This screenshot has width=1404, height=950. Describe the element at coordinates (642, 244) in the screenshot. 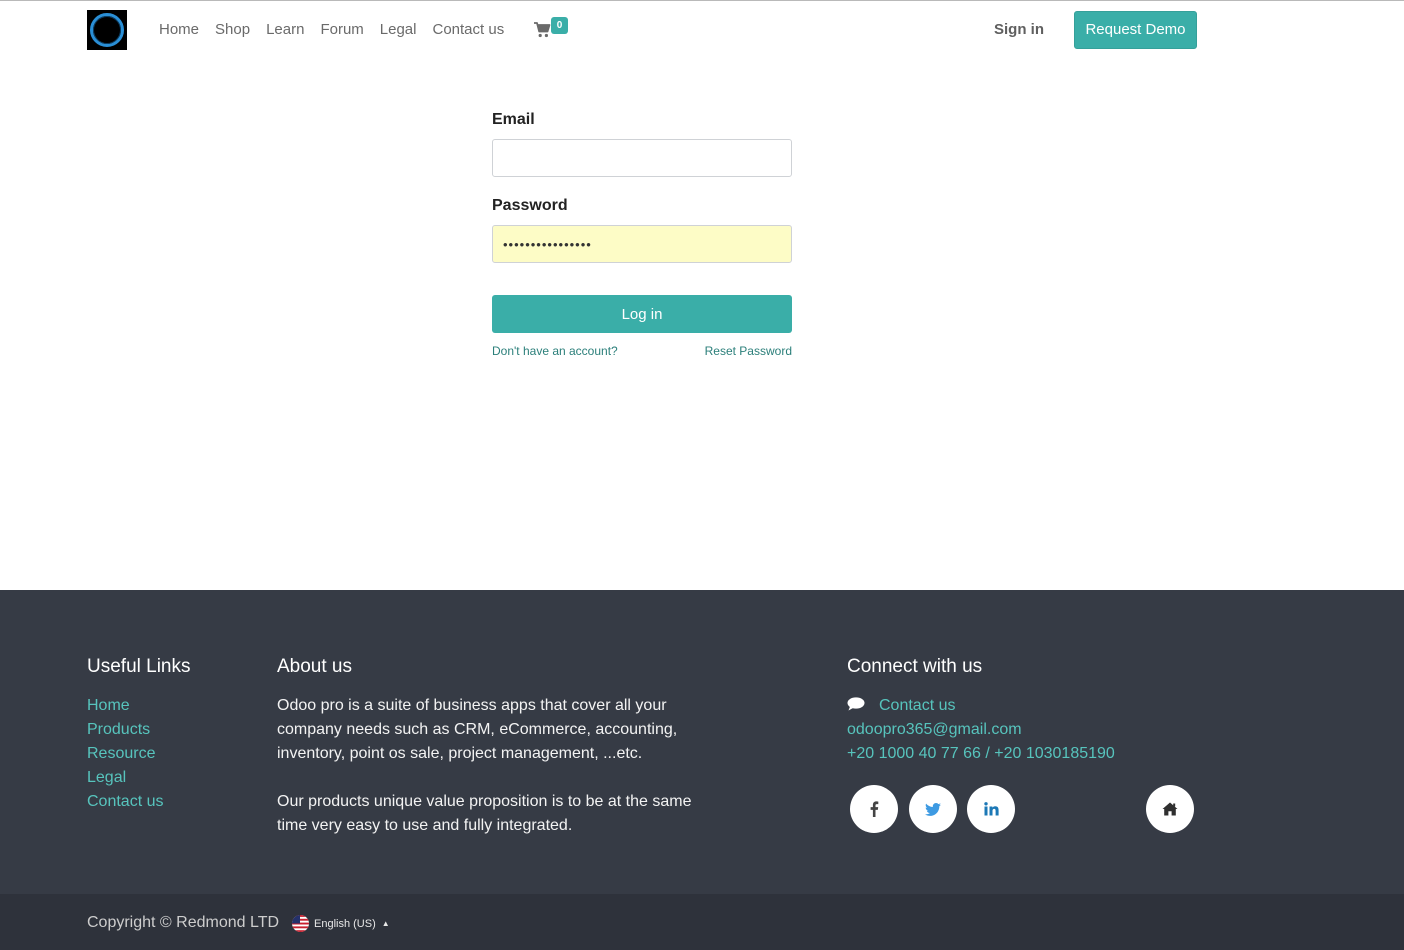

I see `password-field` at that location.